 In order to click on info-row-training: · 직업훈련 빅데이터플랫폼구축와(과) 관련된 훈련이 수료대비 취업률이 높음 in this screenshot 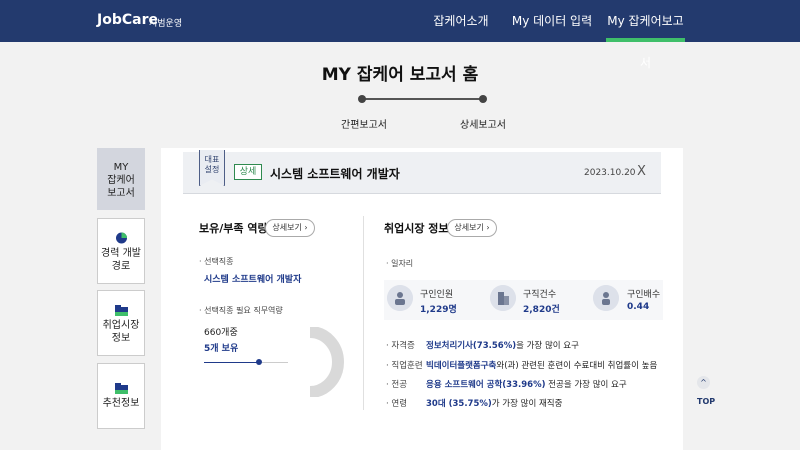, I will do `click(522, 366)`.